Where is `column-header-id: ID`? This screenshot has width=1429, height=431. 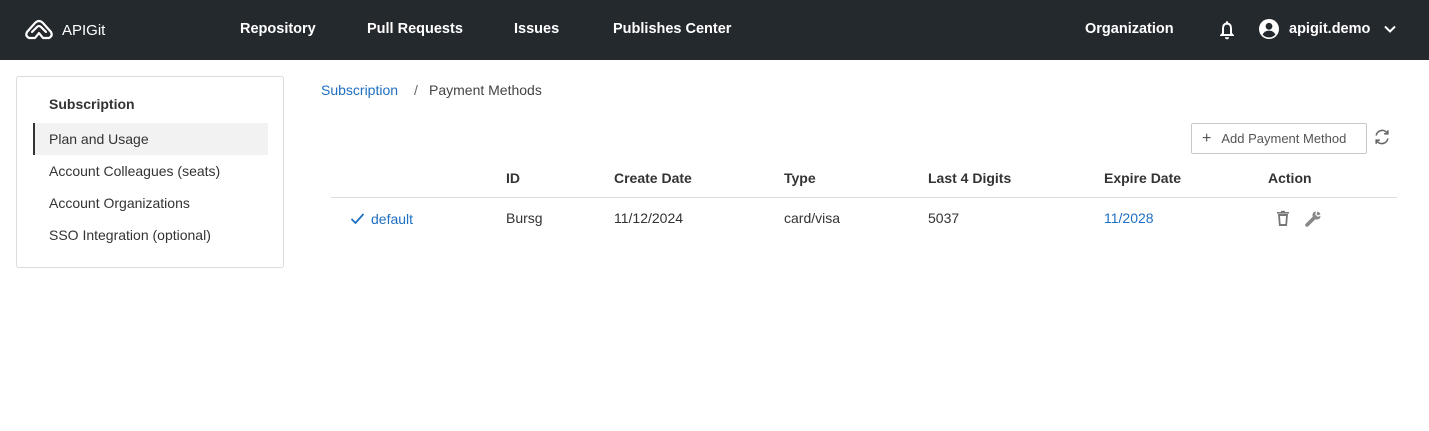 column-header-id: ID is located at coordinates (513, 178).